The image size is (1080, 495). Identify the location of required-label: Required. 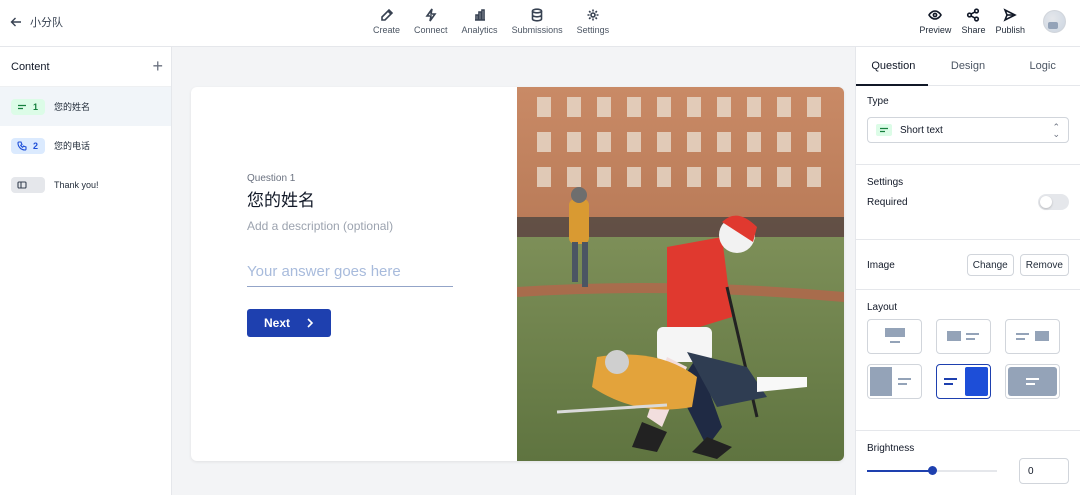
(887, 202).